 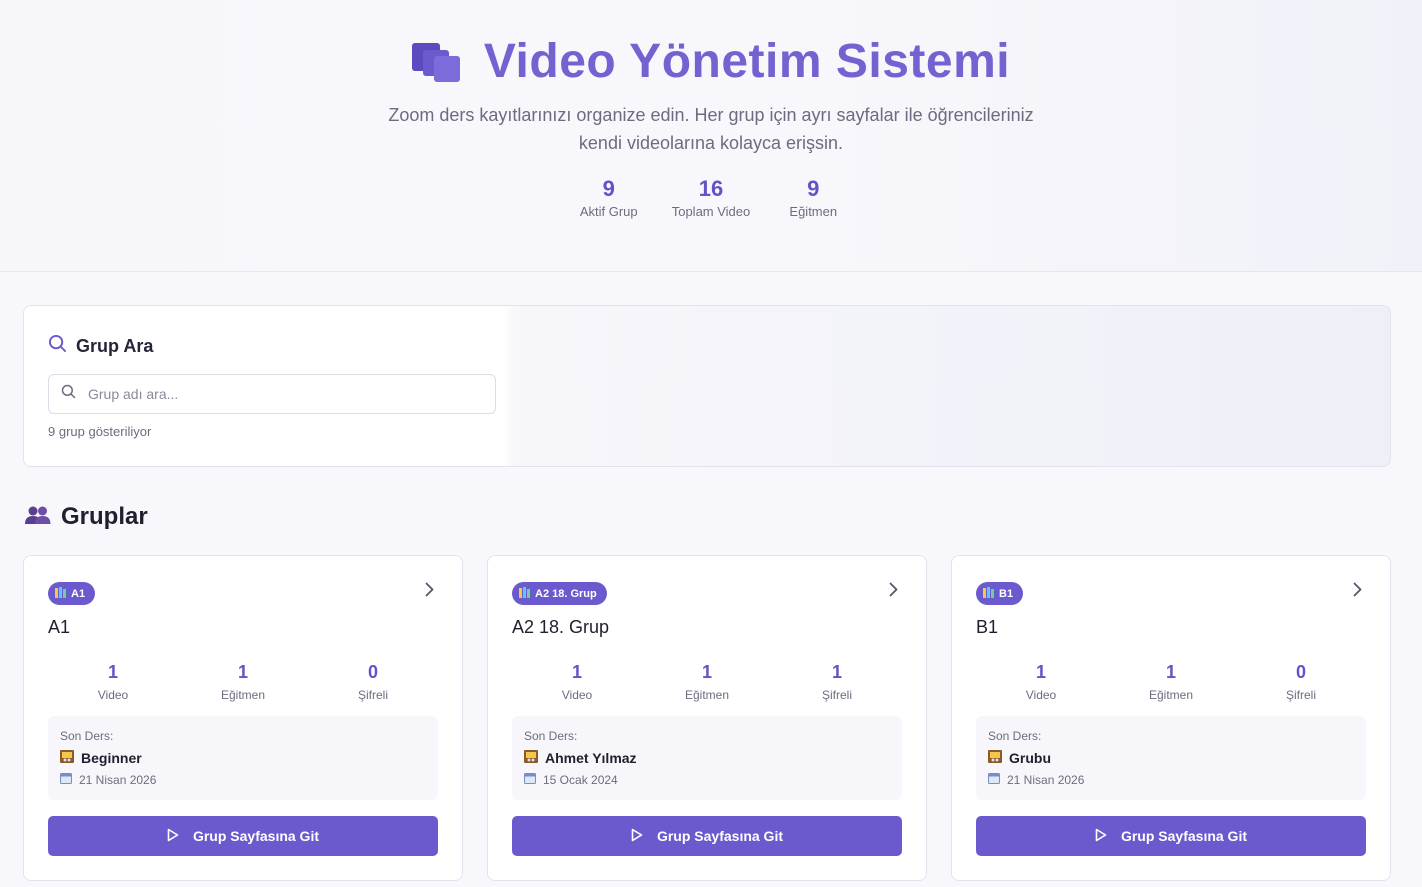 I want to click on stat-value: 0, so click(x=372, y=672).